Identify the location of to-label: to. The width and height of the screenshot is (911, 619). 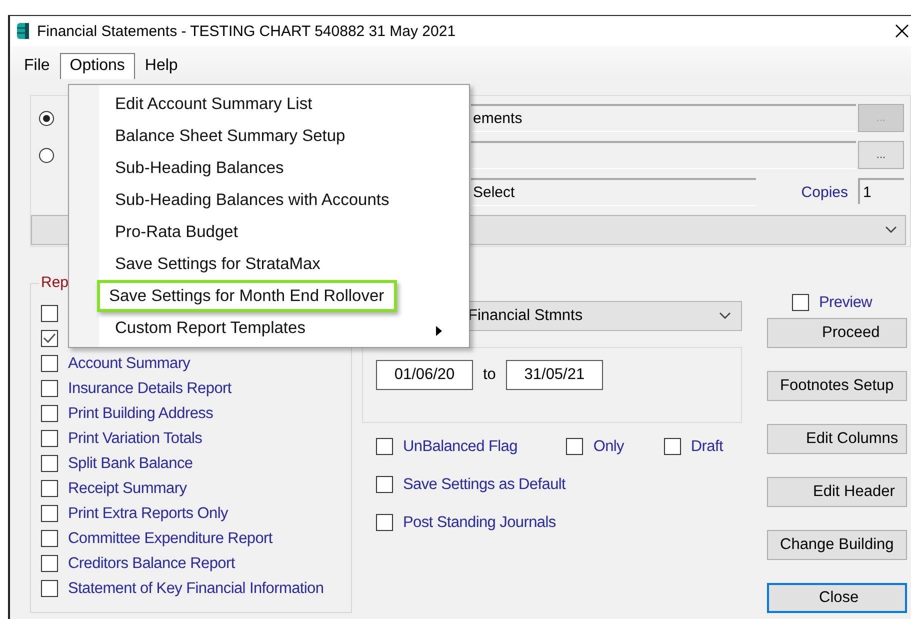
(489, 375).